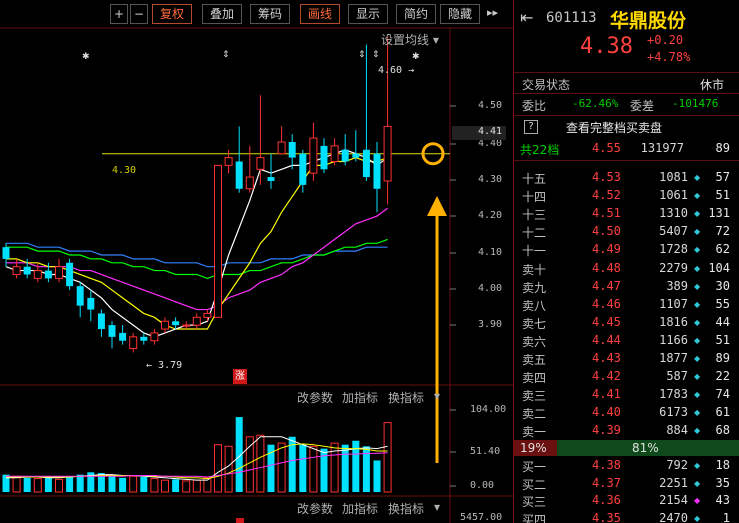  Describe the element at coordinates (240, 376) in the screenshot. I see `limit-up-tag: 涨` at that location.